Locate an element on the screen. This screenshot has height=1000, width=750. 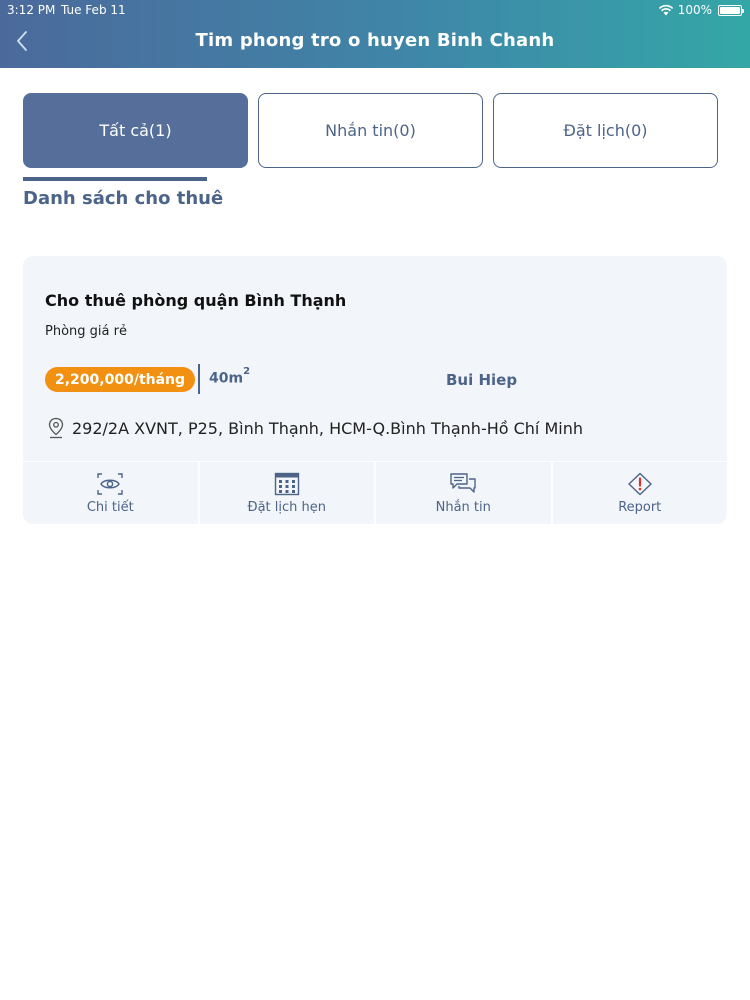
calendar-icon is located at coordinates (287, 484).